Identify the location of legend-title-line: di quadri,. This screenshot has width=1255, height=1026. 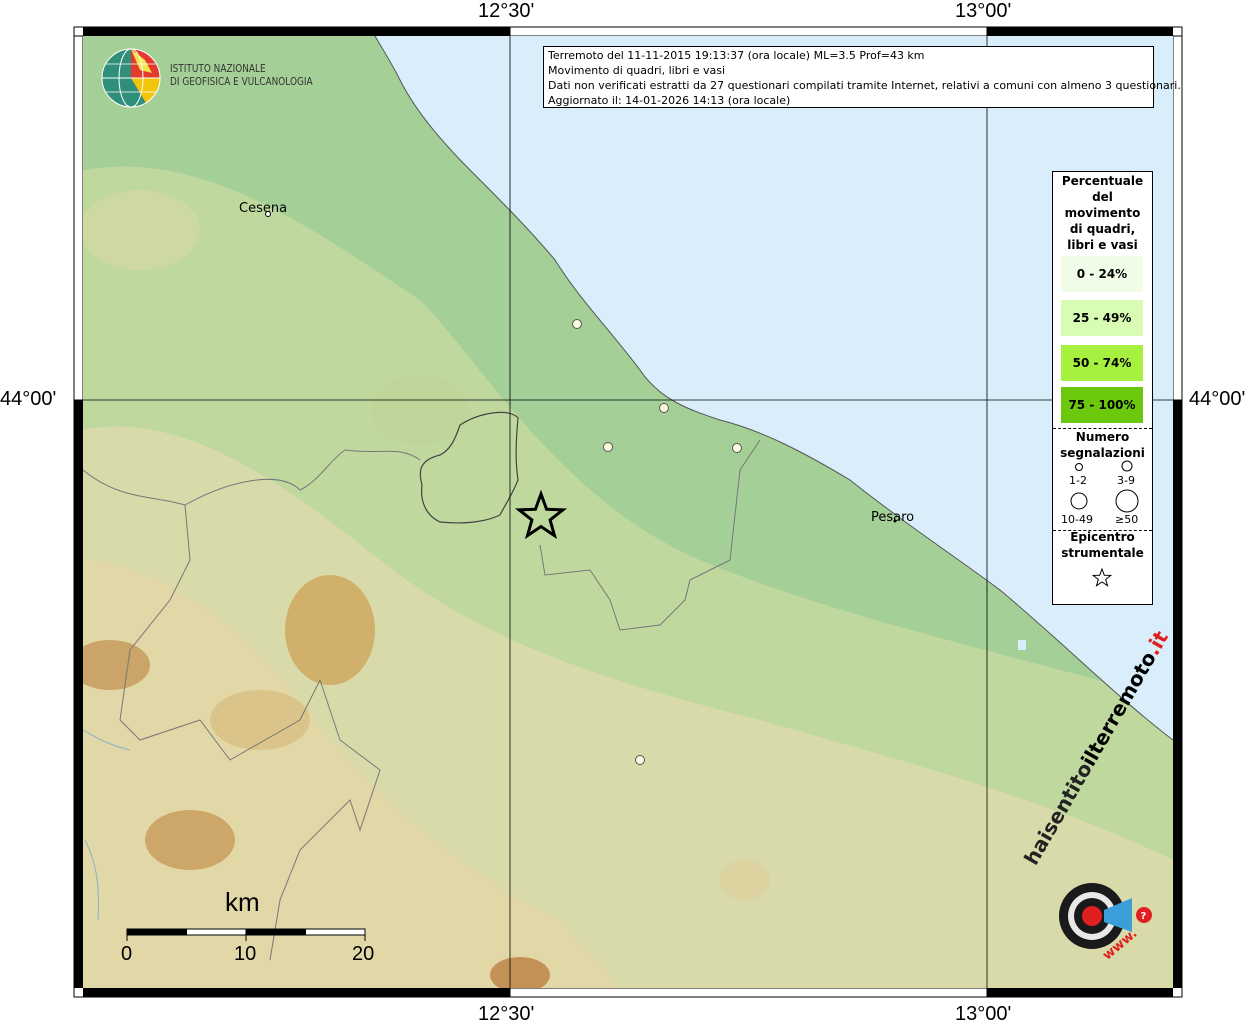
(1102, 229).